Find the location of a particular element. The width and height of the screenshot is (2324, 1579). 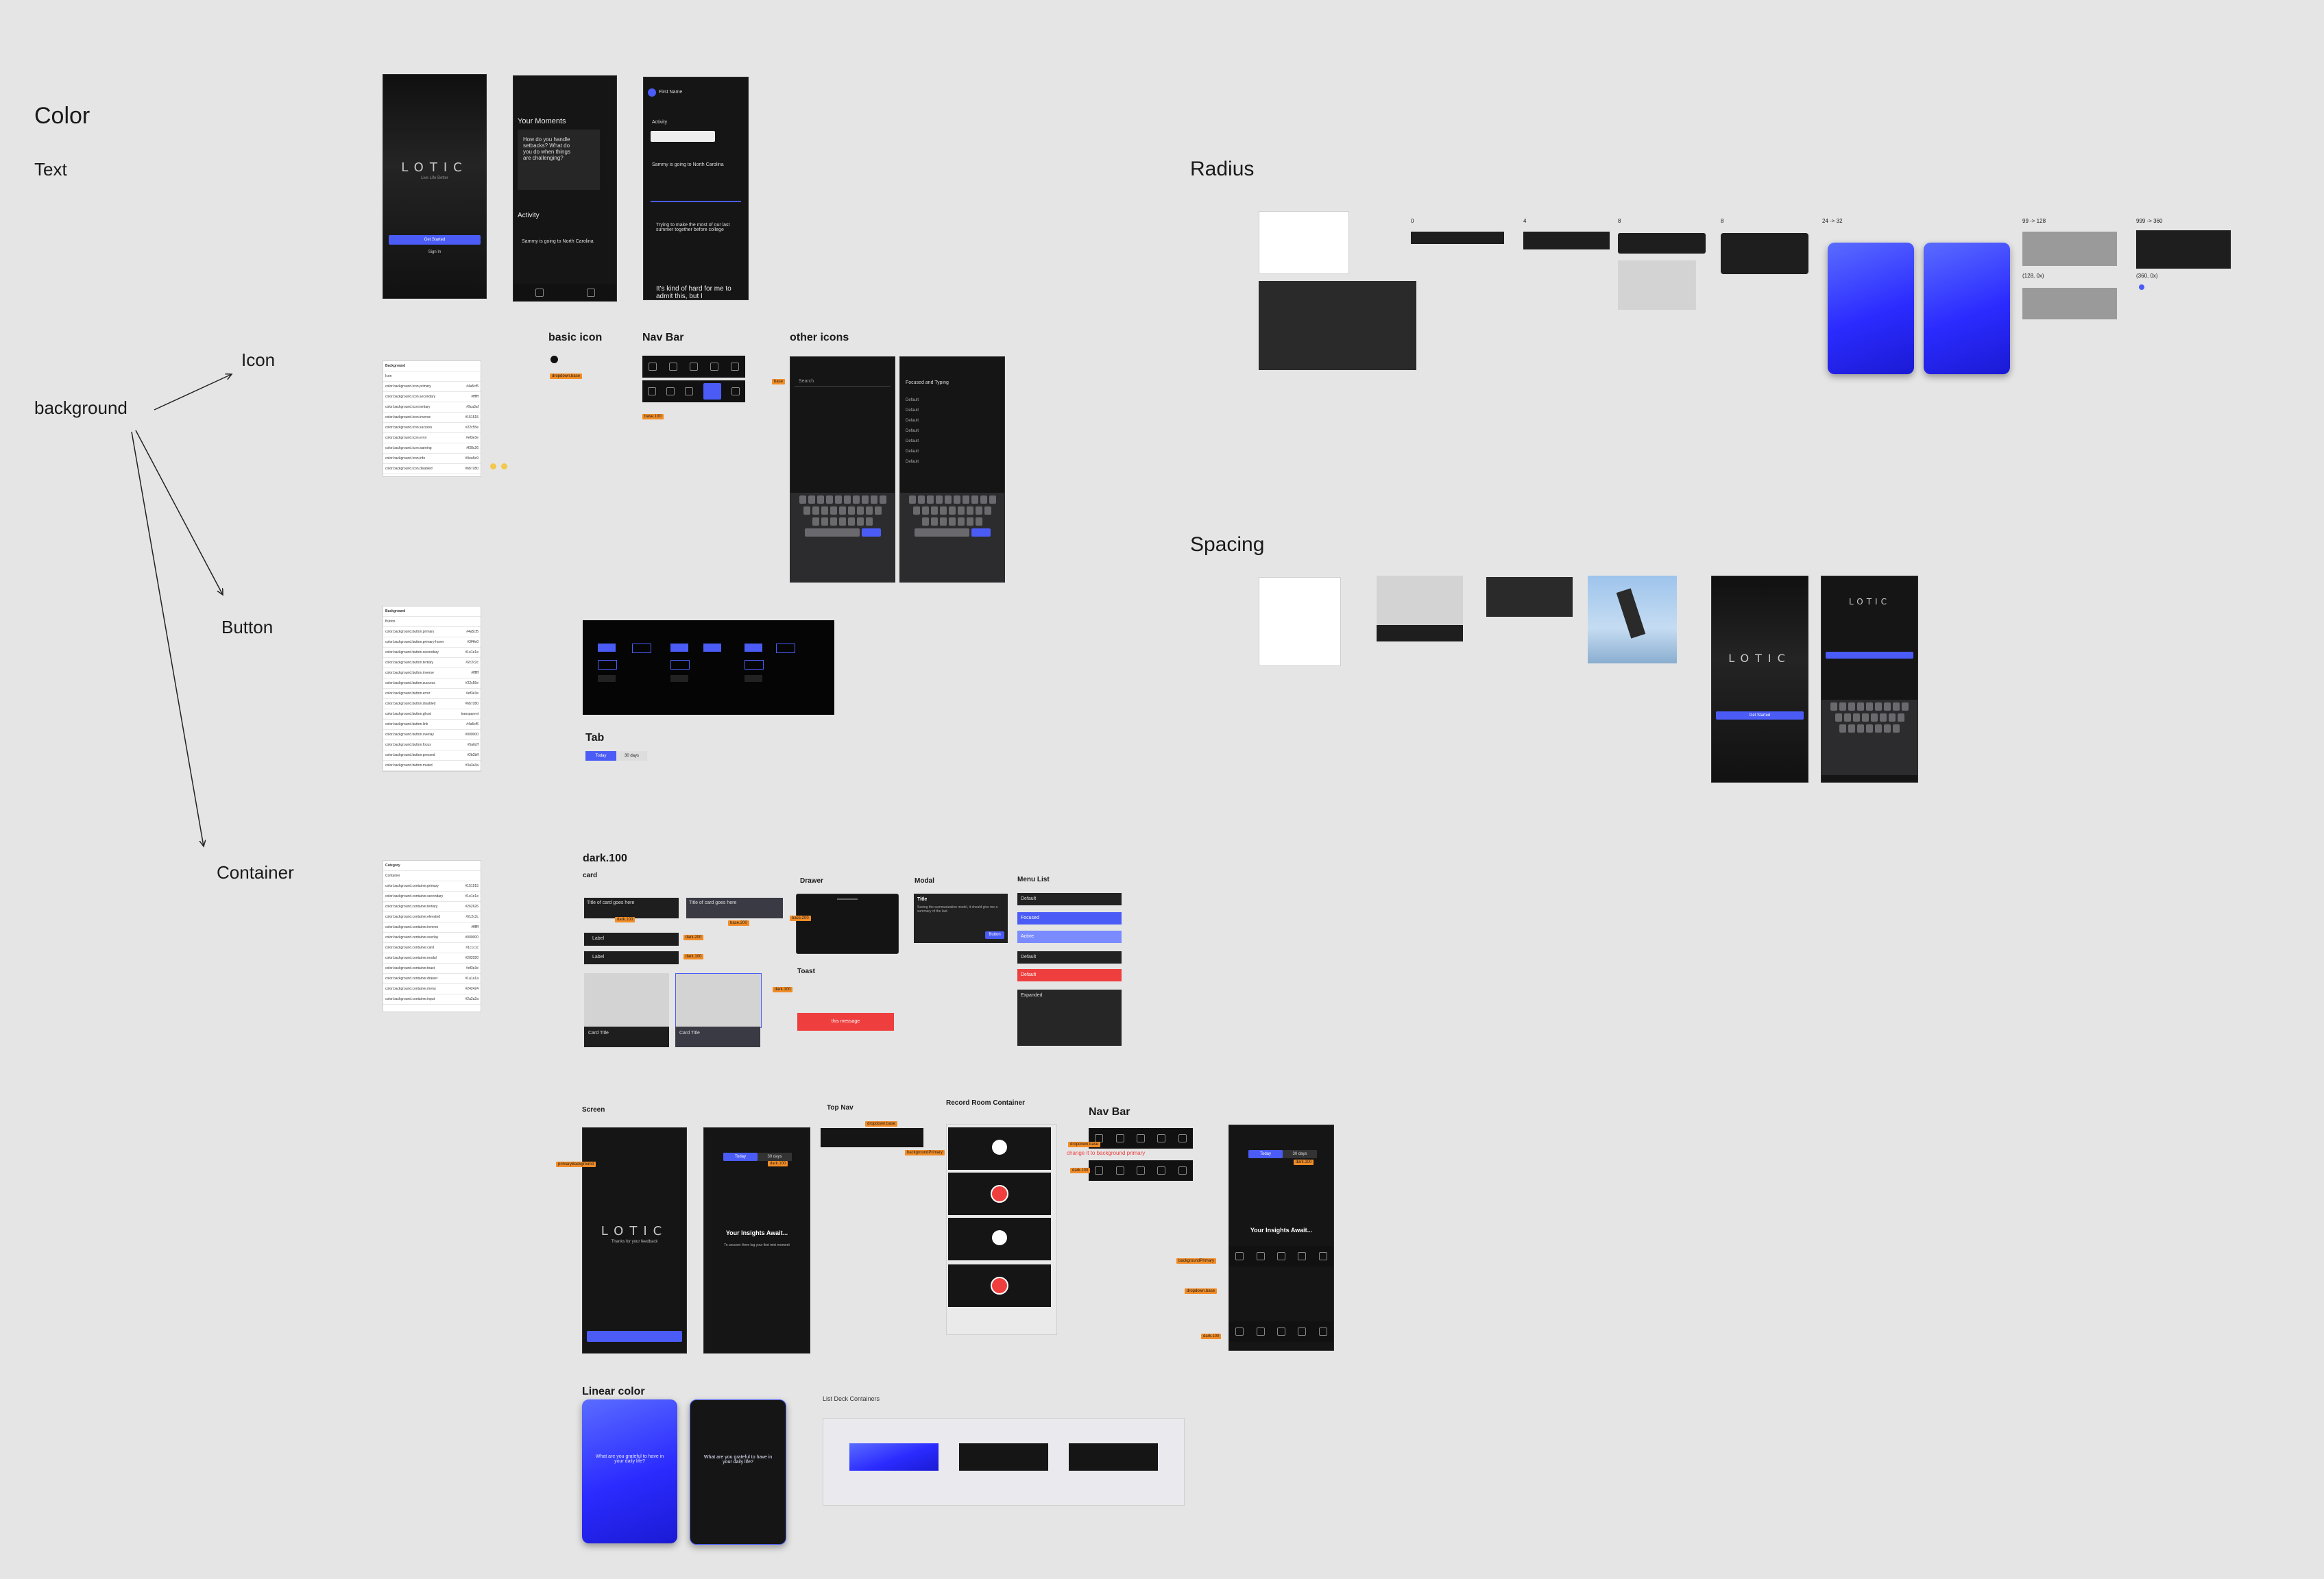

nav-bar is located at coordinates (1281, 1256).